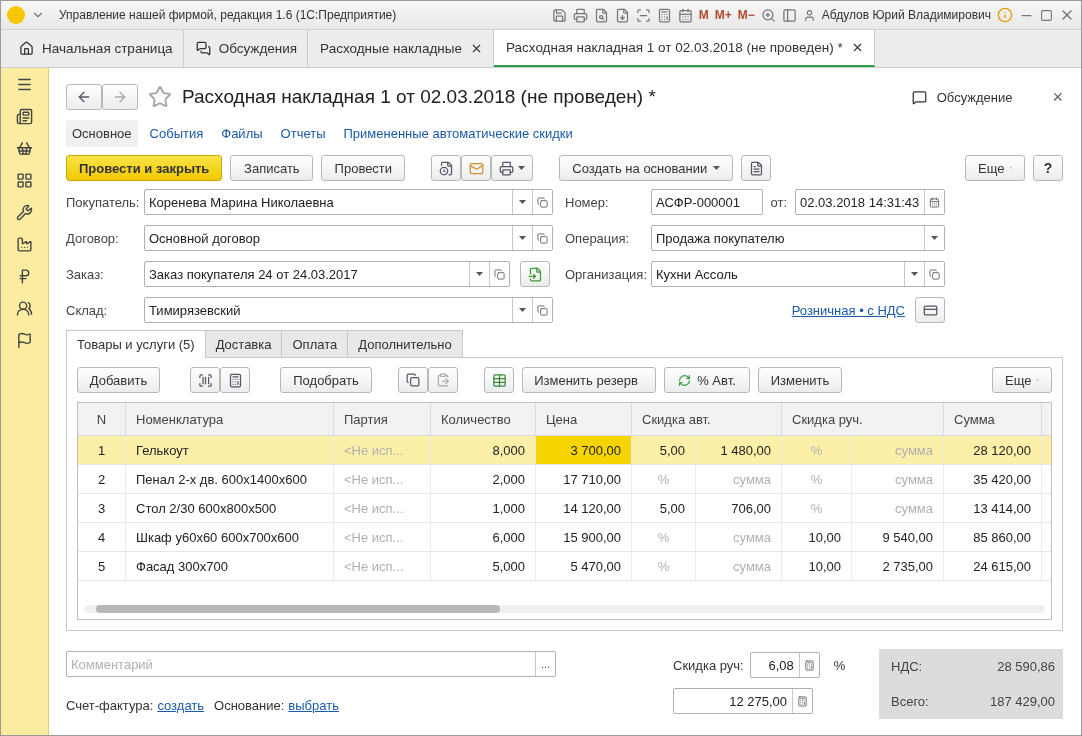 The width and height of the screenshot is (1082, 736). Describe the element at coordinates (784, 665) in the screenshot. I see `discount-percent-field: 6,08` at that location.